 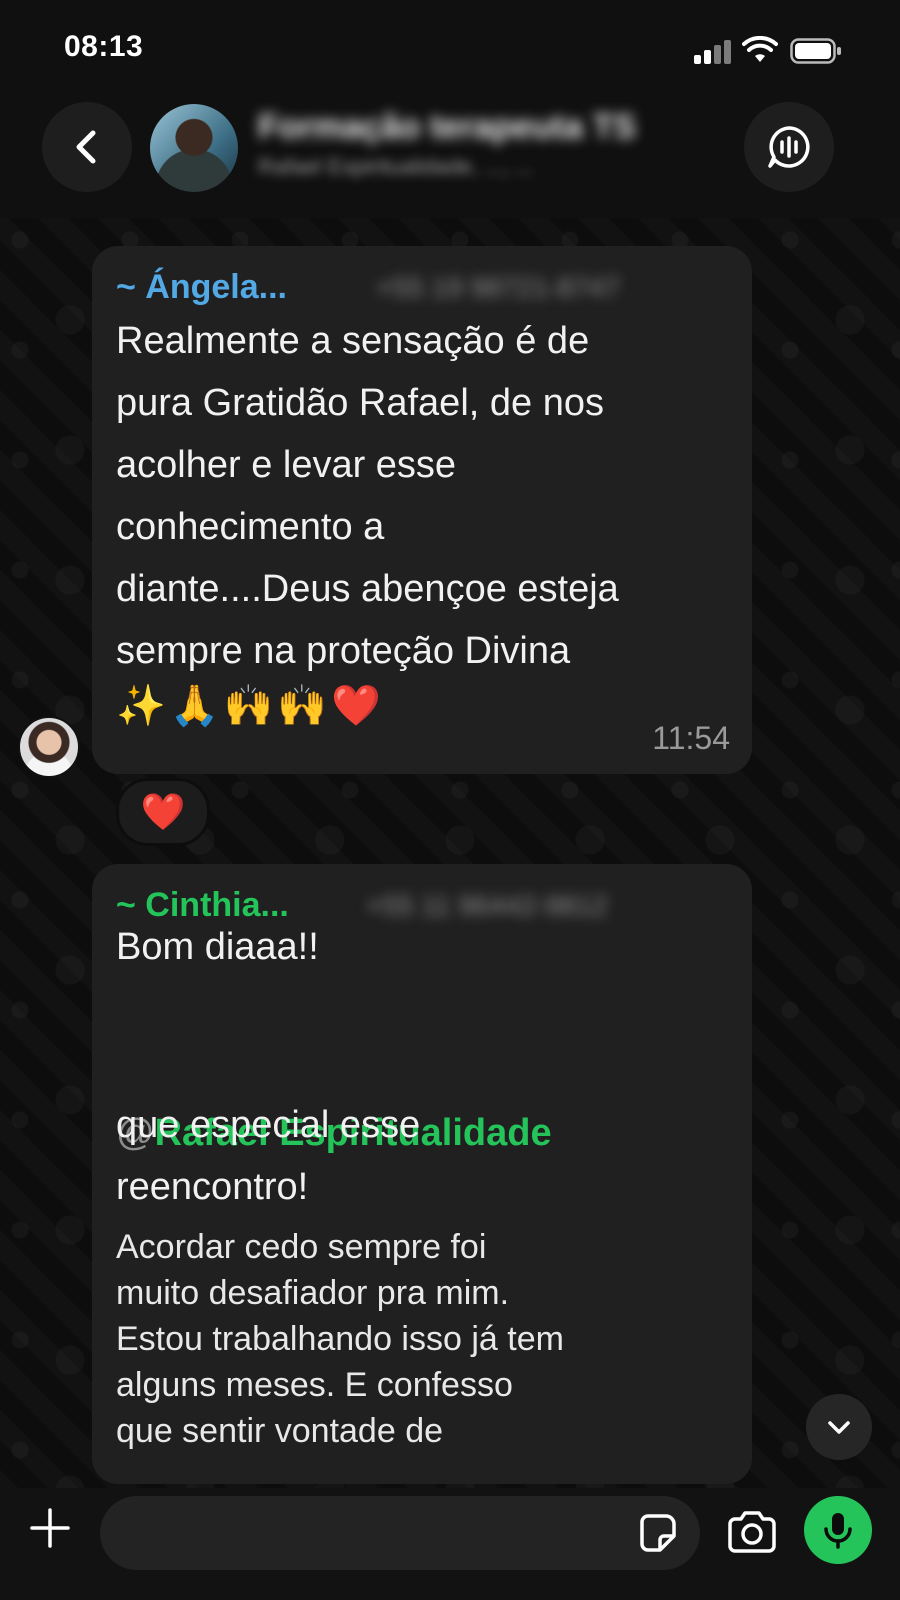 What do you see at coordinates (657, 1533) in the screenshot?
I see `sticker-icon` at bounding box center [657, 1533].